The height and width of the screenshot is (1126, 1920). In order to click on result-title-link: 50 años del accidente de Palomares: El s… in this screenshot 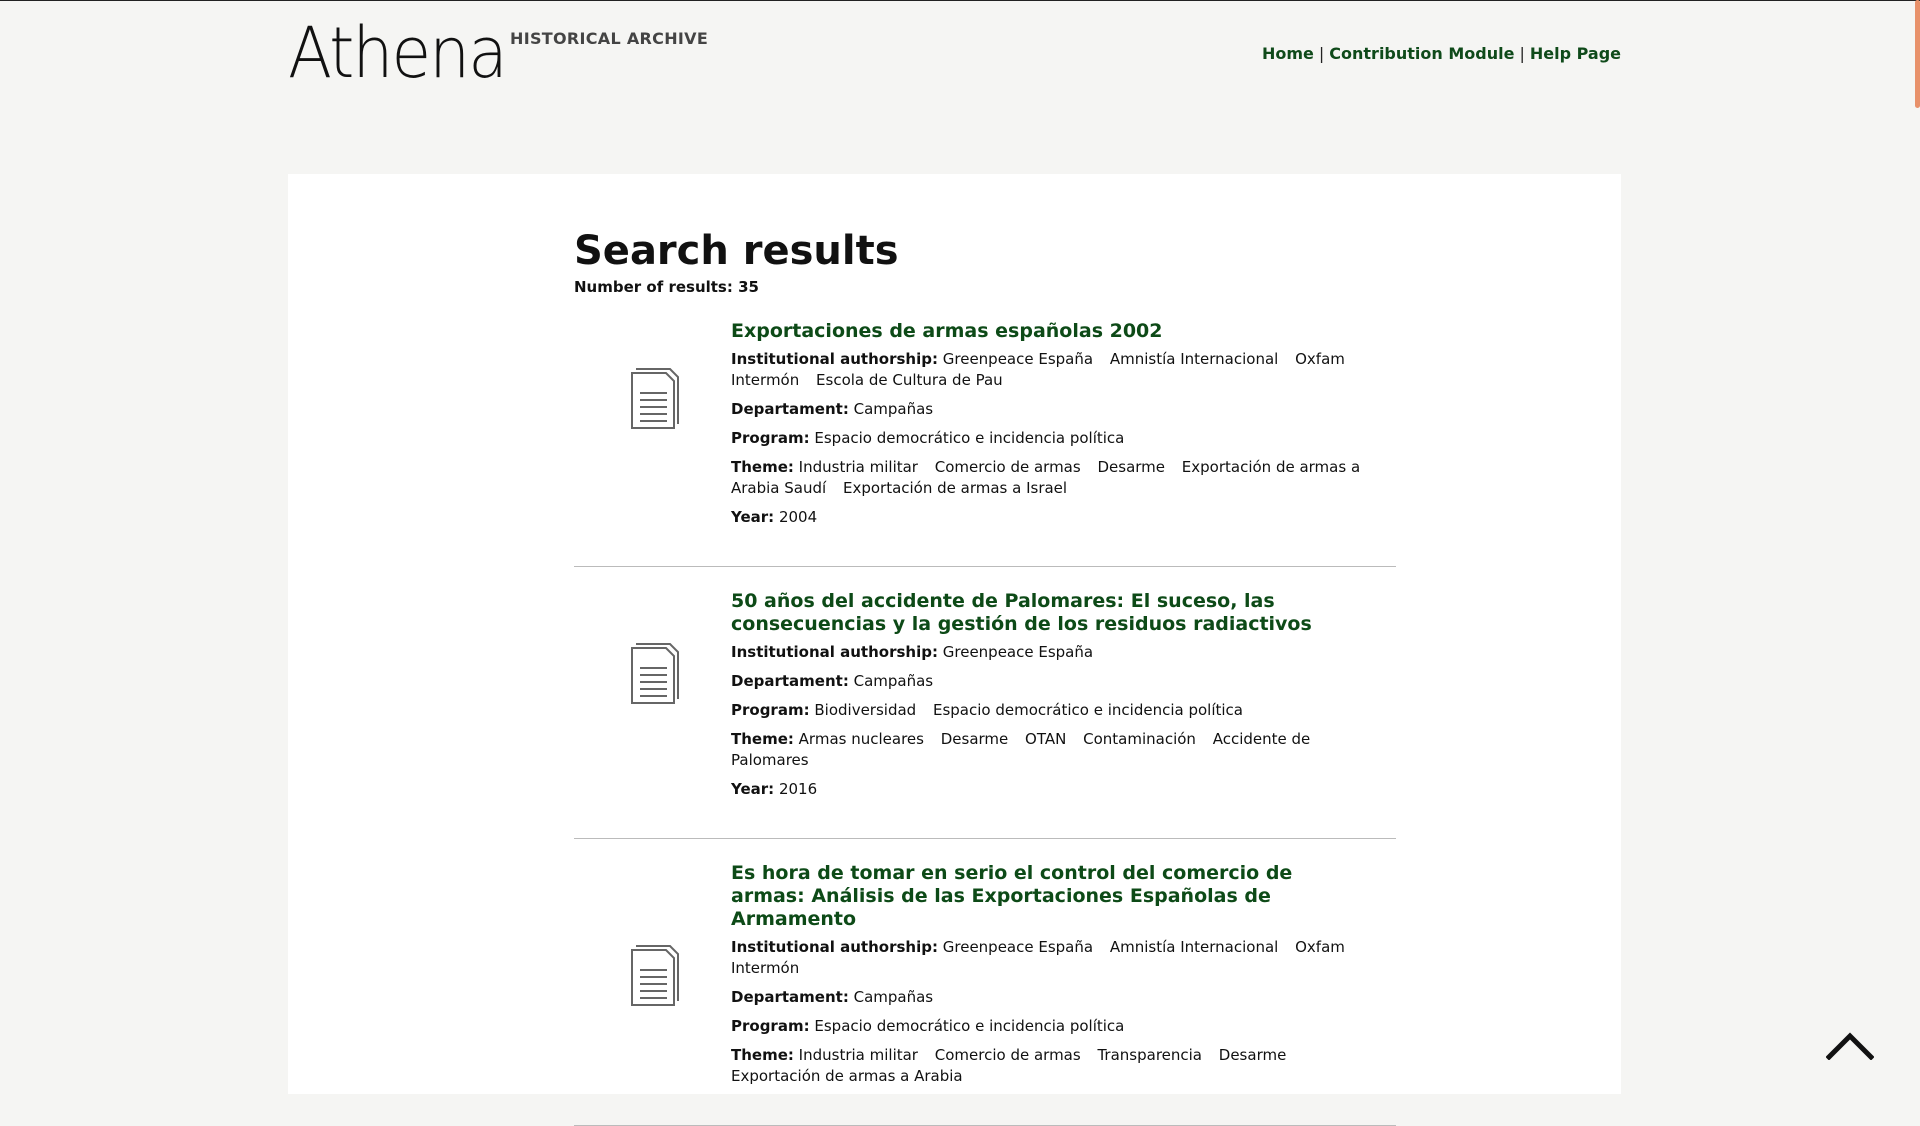, I will do `click(1046, 613)`.